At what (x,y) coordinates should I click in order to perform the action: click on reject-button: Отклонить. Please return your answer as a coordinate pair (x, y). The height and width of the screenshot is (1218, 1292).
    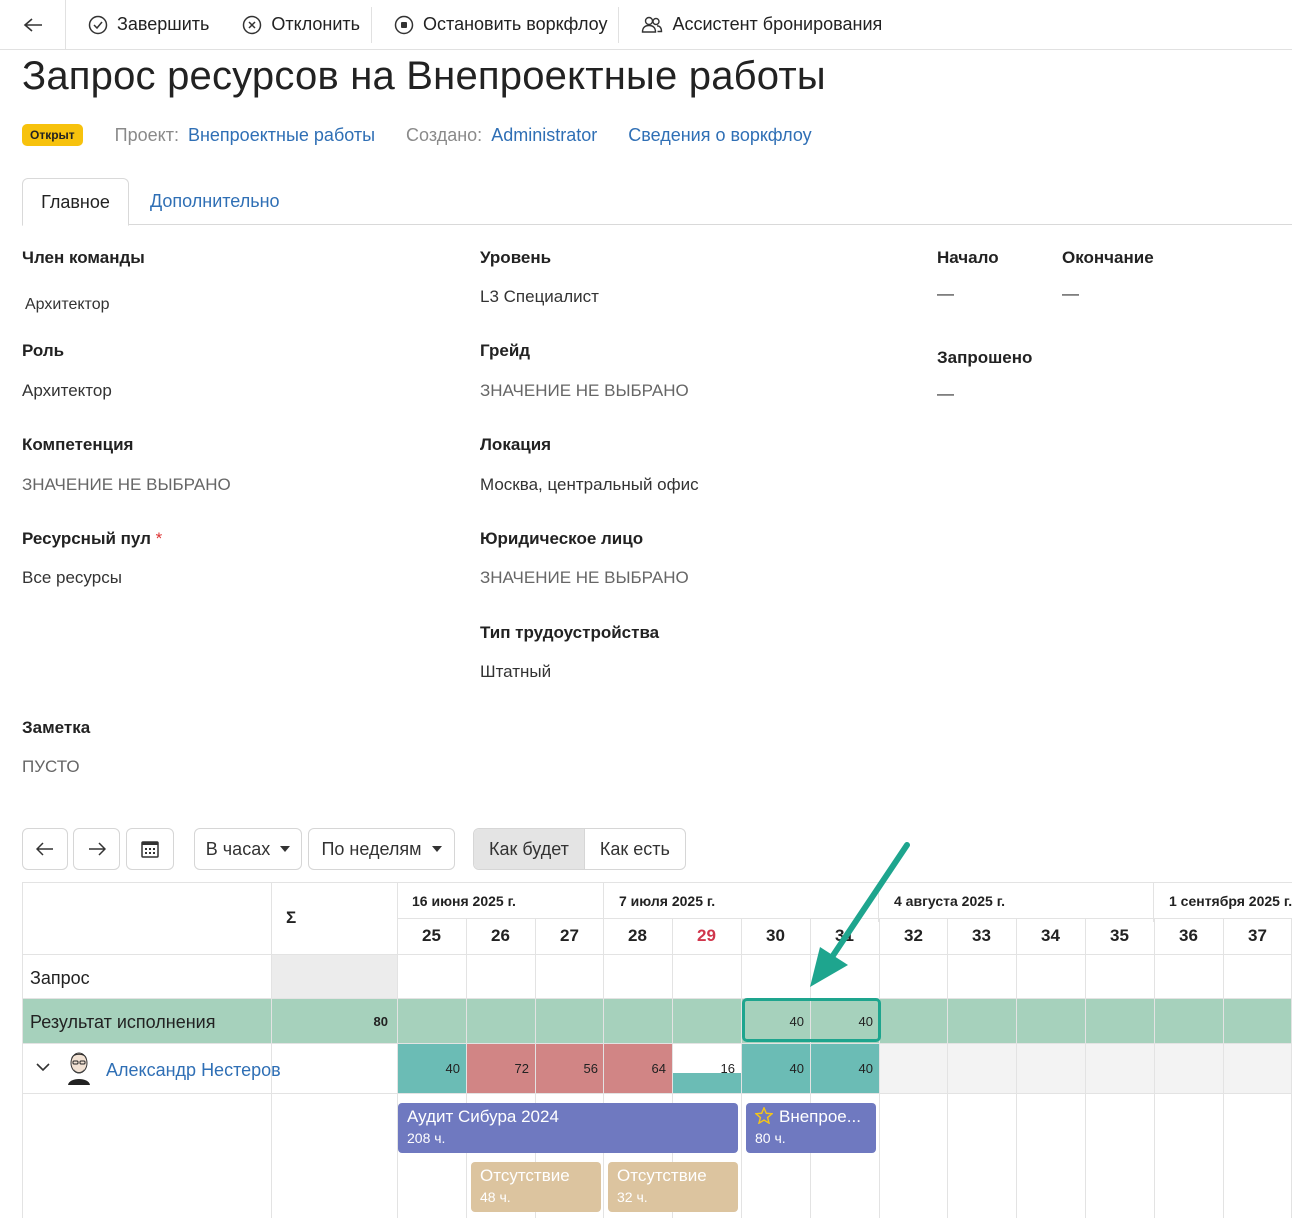
    Looking at the image, I should click on (295, 25).